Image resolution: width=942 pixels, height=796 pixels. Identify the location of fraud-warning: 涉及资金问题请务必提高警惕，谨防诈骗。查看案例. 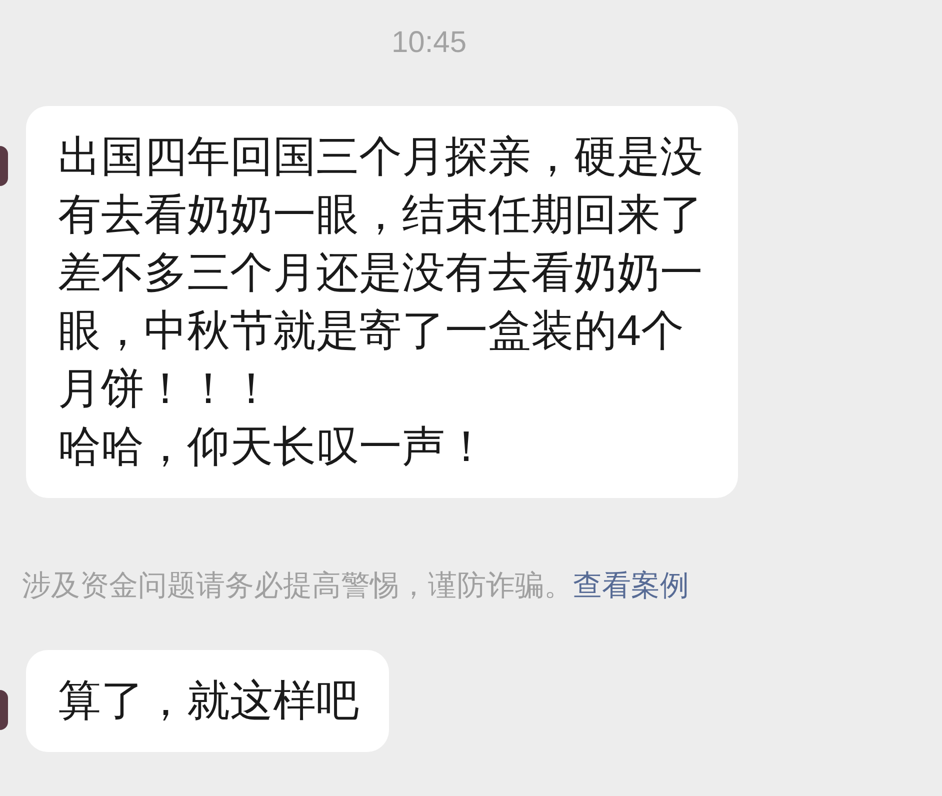
(356, 586).